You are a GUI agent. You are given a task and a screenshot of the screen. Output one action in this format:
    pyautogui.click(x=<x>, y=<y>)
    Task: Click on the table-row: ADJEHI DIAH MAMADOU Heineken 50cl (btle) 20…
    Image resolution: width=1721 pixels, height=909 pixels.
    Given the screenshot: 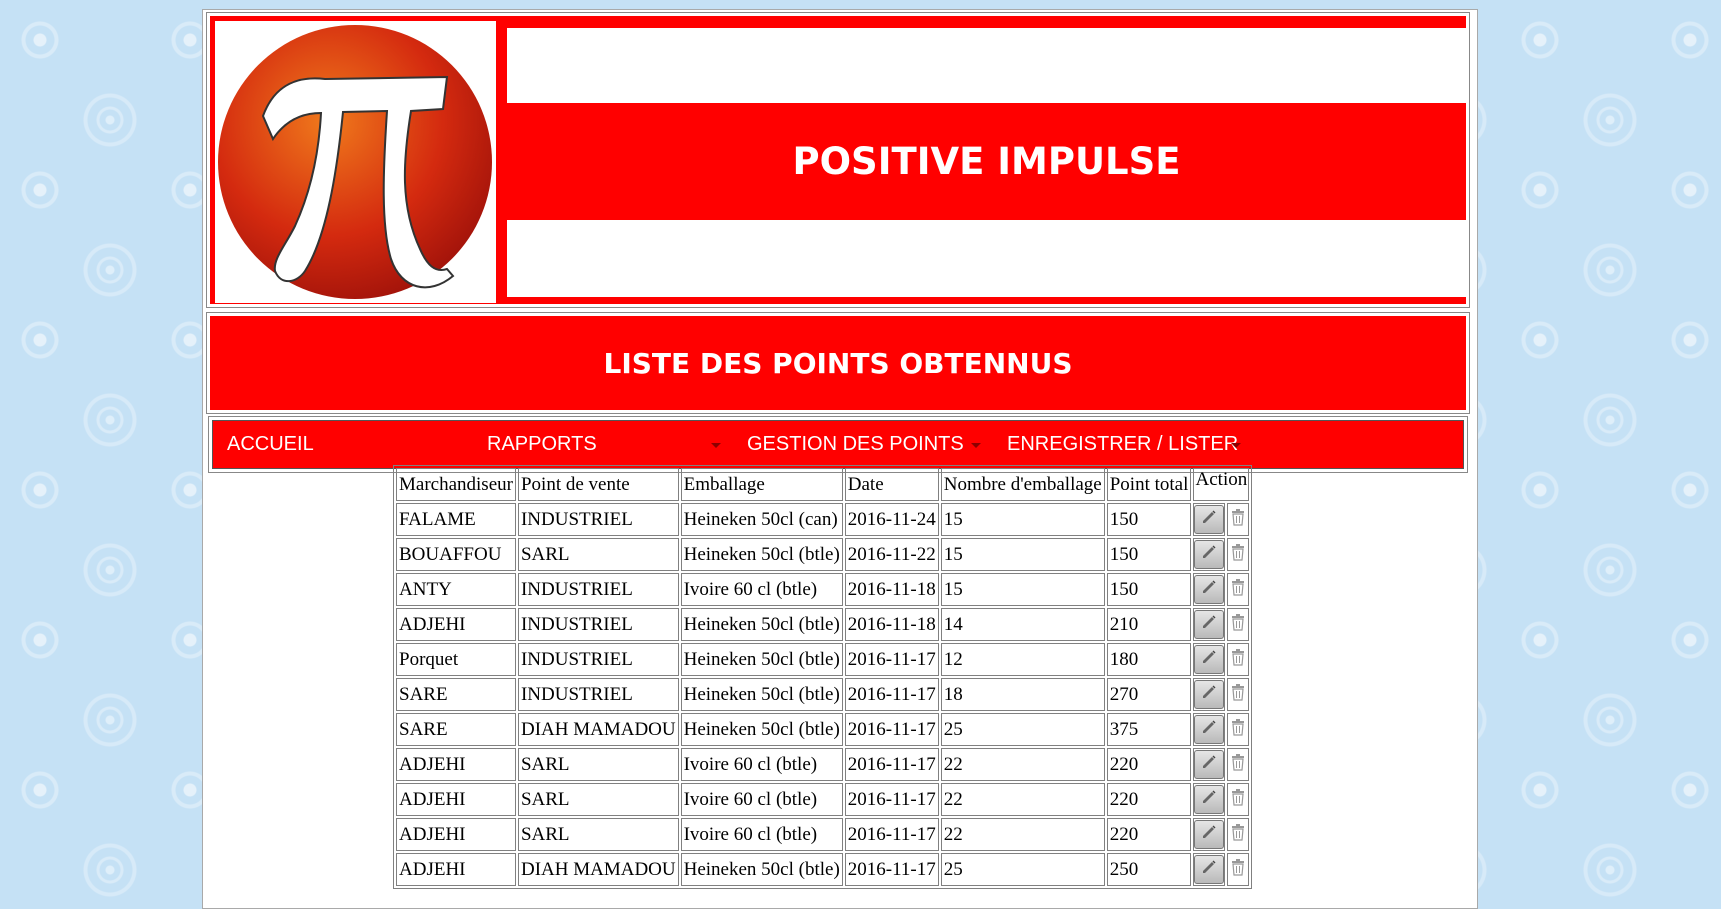 What is the action you would take?
    pyautogui.click(x=823, y=869)
    